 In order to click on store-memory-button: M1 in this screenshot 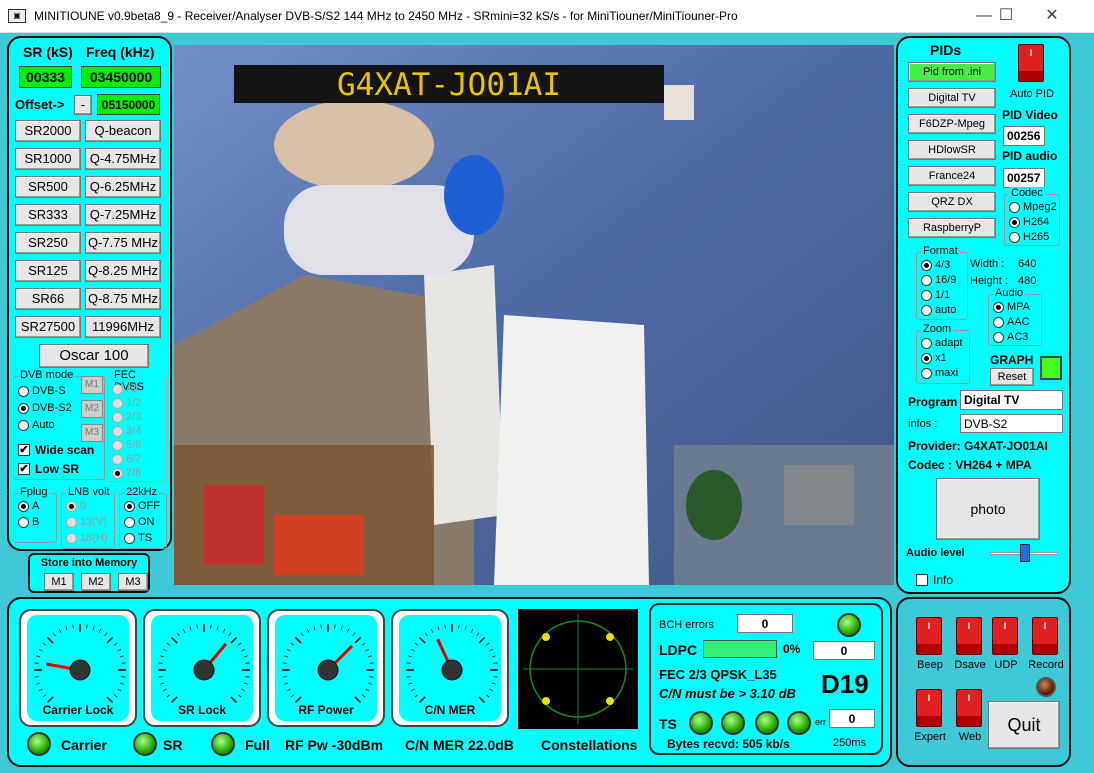, I will do `click(59, 582)`.